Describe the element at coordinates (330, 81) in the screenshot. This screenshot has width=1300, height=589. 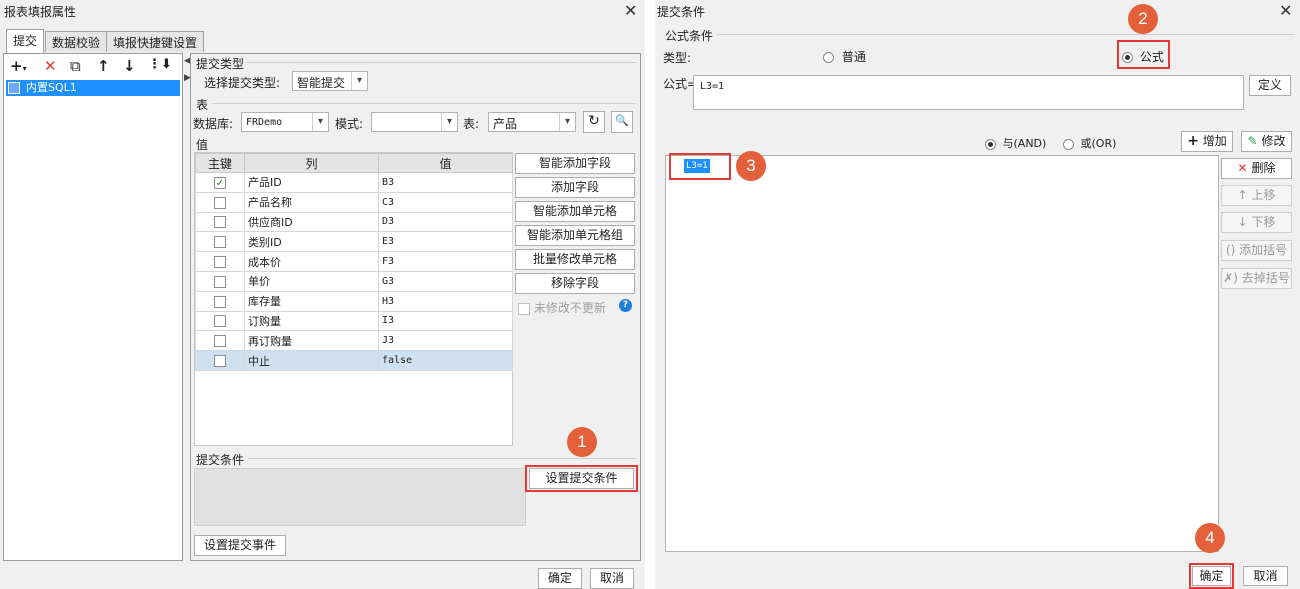
I see `submit-type-select: 智能提交 ▾` at that location.